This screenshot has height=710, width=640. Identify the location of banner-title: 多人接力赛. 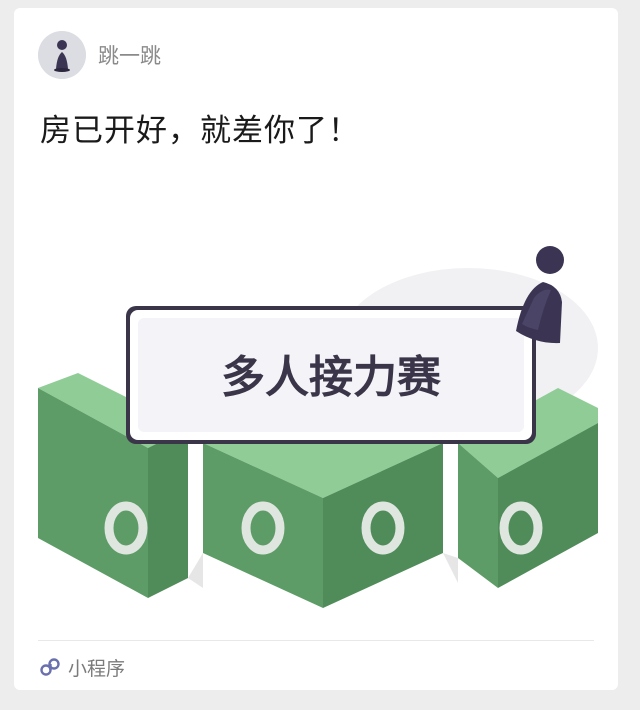
(331, 377).